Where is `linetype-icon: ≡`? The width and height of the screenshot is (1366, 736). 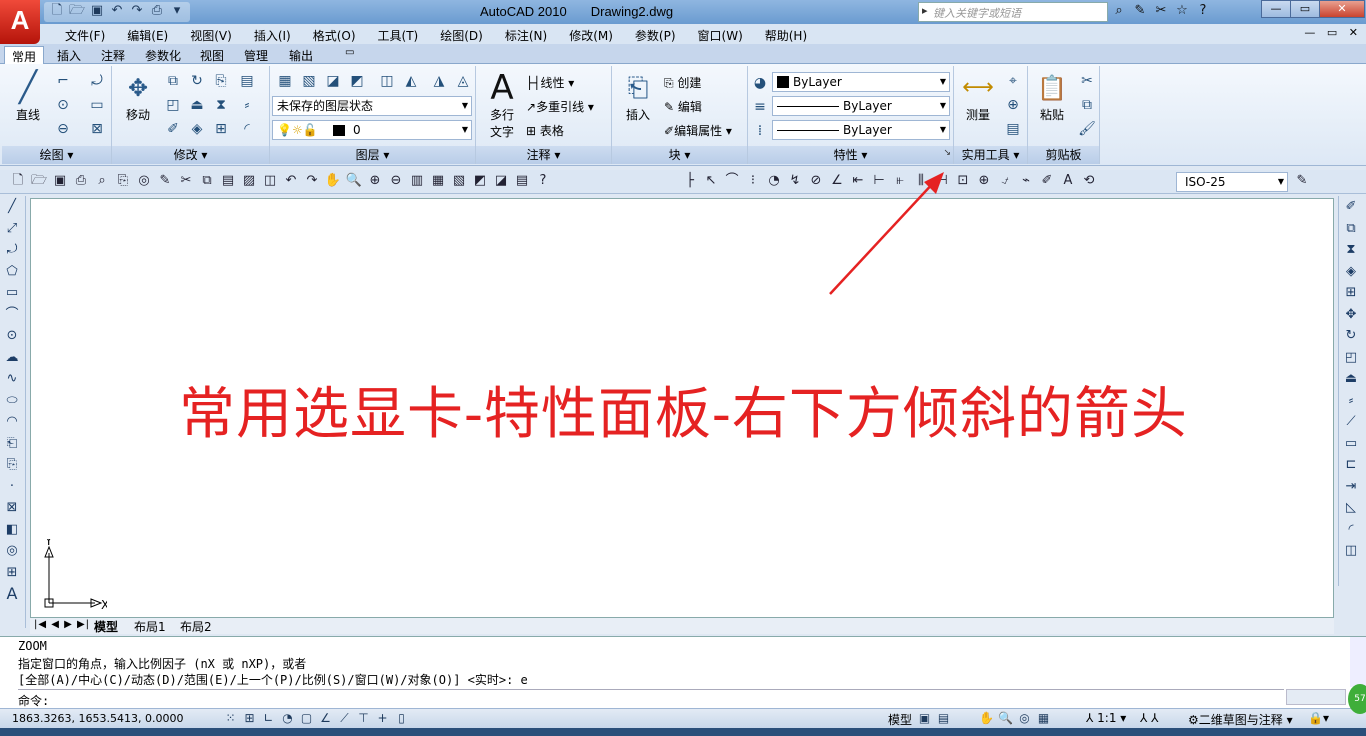
linetype-icon: ≡ is located at coordinates (760, 107).